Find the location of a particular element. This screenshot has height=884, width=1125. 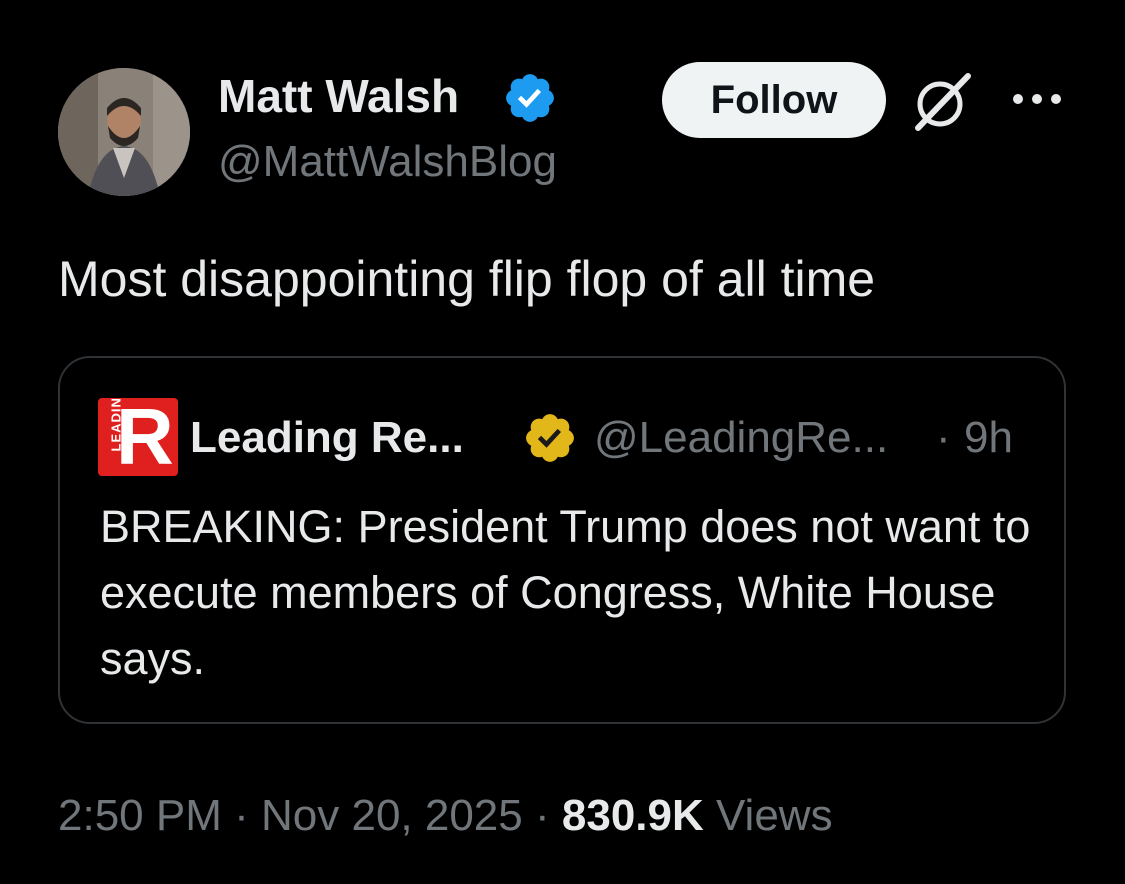

author-avatar is located at coordinates (124, 132).